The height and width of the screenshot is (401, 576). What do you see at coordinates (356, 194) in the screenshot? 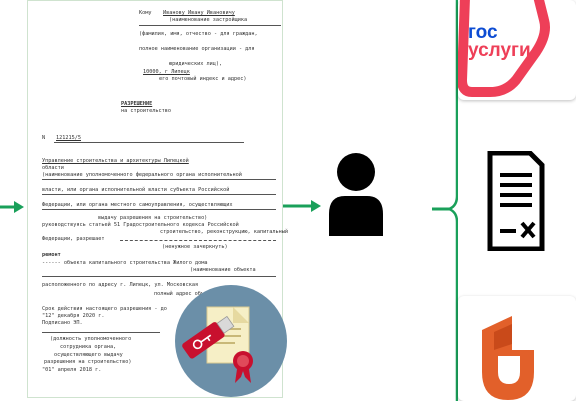
I see `person-icon` at bounding box center [356, 194].